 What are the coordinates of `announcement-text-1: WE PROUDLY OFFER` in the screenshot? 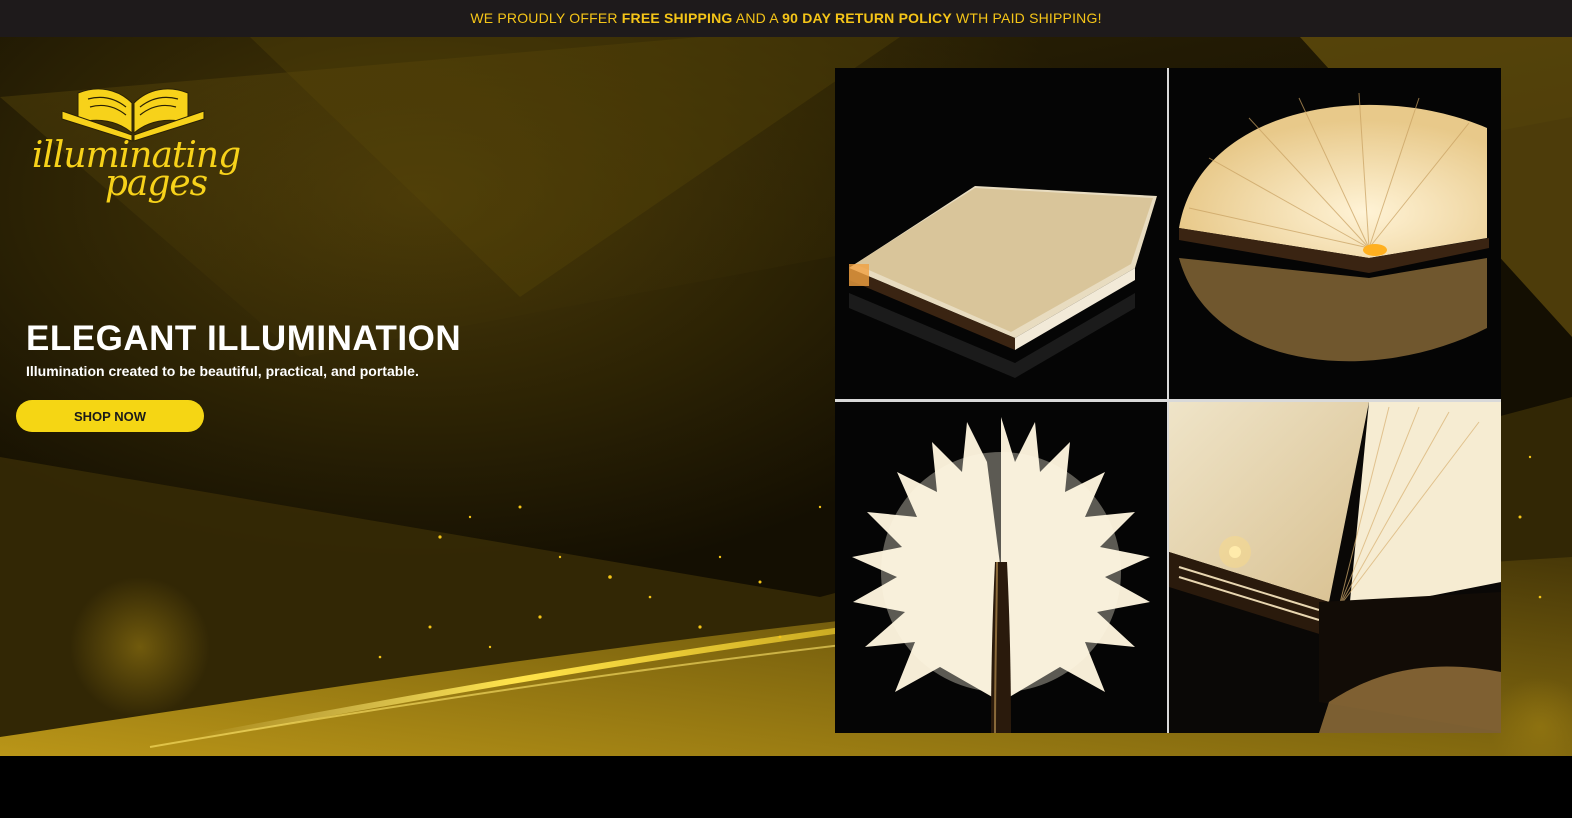 It's located at (546, 18).